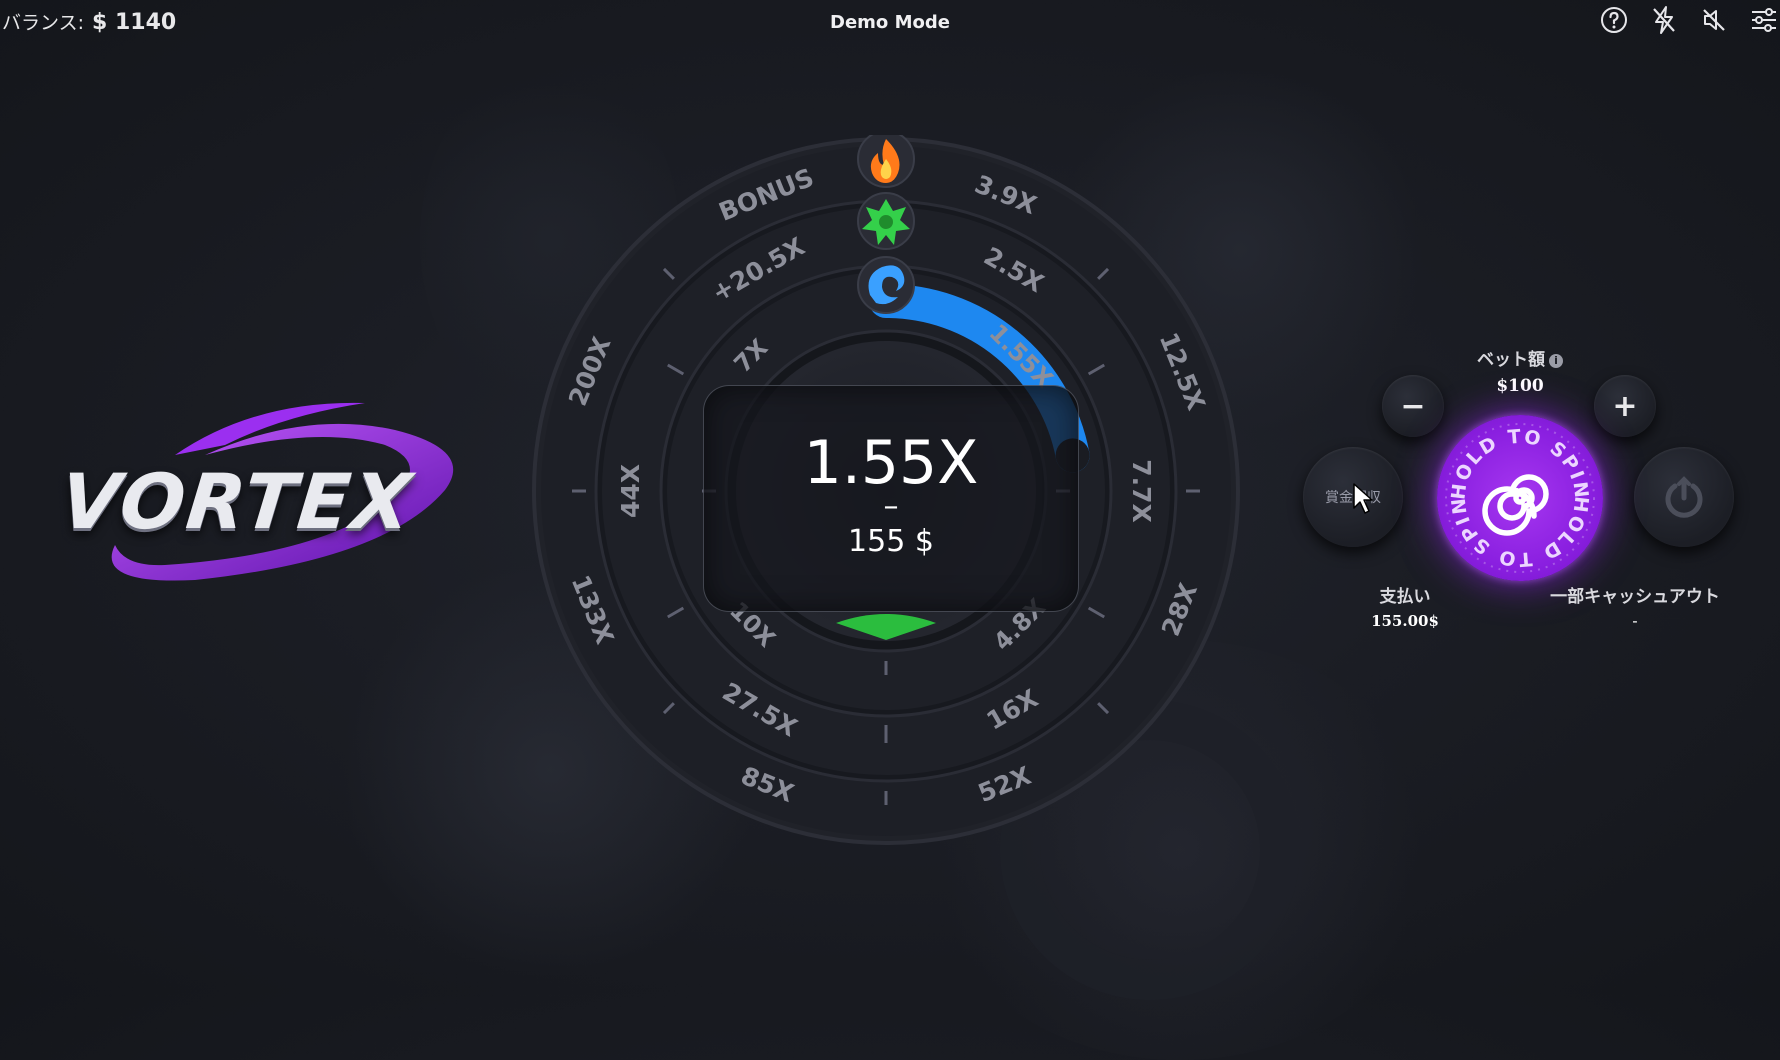  Describe the element at coordinates (1614, 20) in the screenshot. I see `help-icon` at that location.